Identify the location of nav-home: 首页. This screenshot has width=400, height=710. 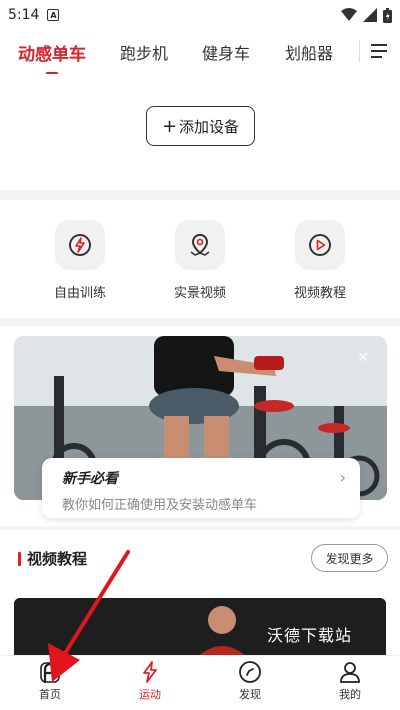
(50, 683).